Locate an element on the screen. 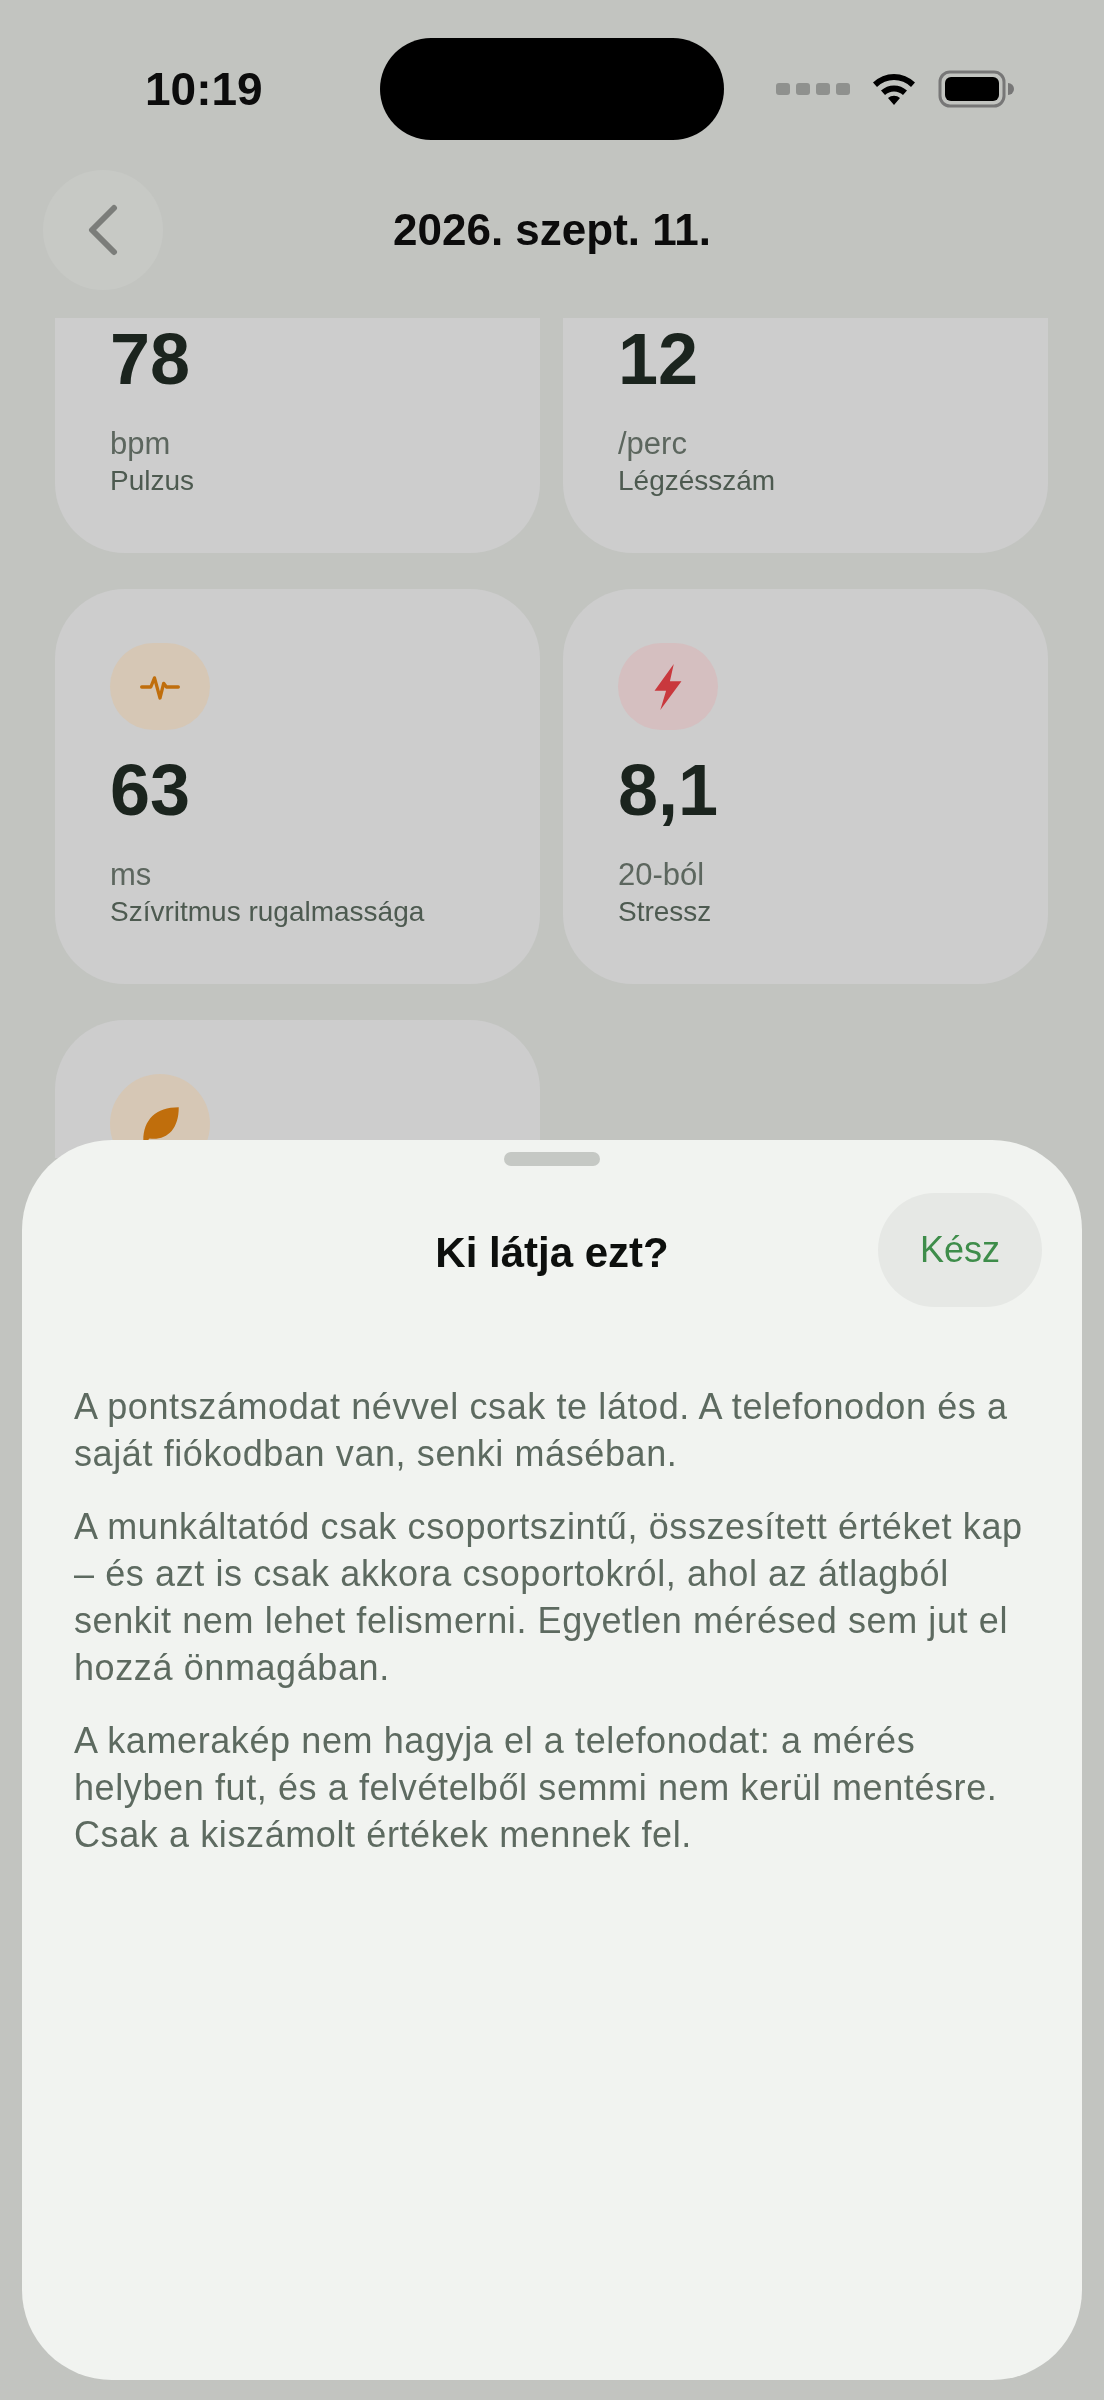 Image resolution: width=1104 pixels, height=2400 pixels. metric-card: 63 ms Szívritmus rugalmassága is located at coordinates (297, 786).